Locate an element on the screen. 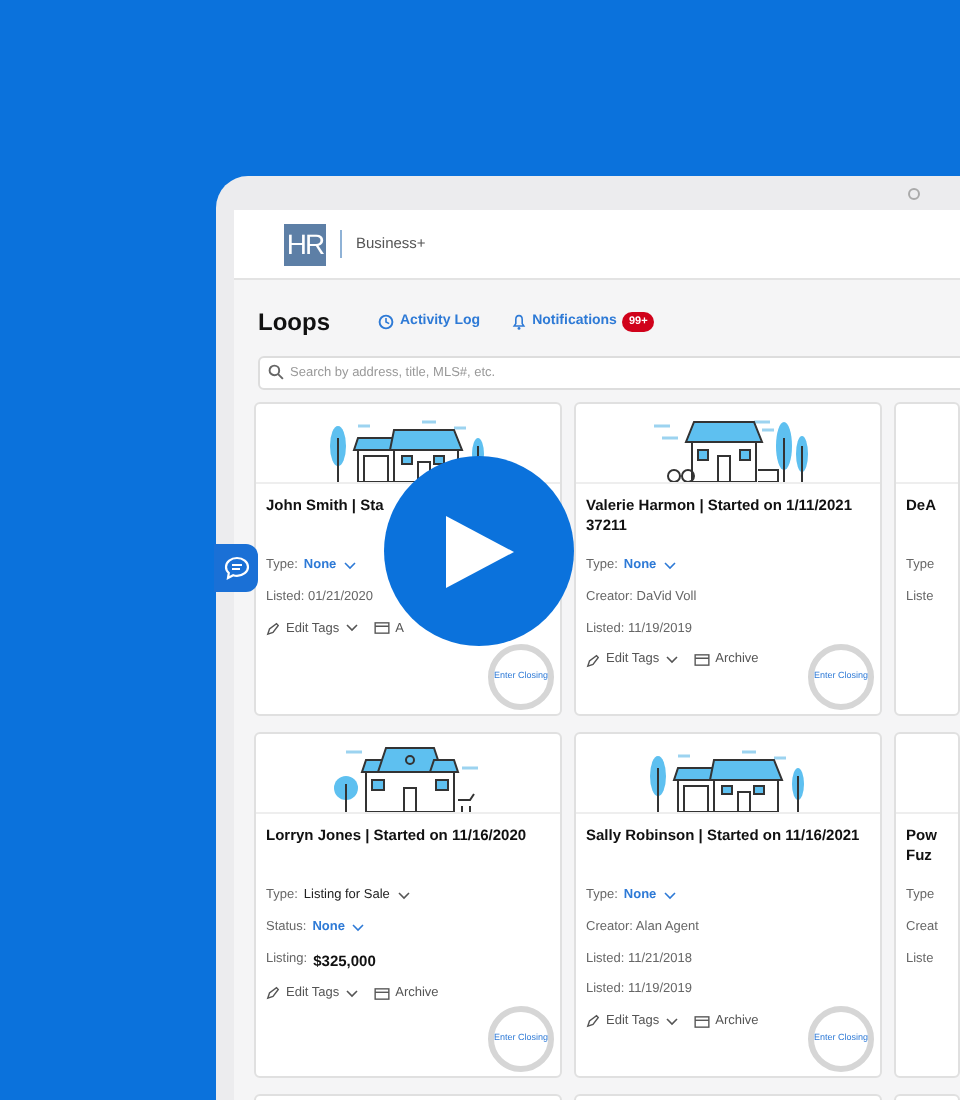 This screenshot has width=960, height=1100. chat-button is located at coordinates (236, 568).